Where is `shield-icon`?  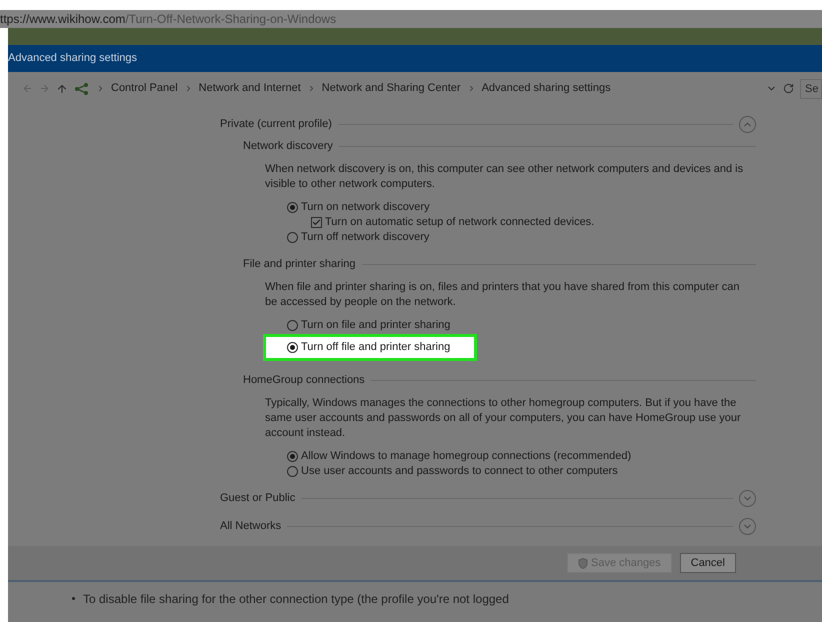
shield-icon is located at coordinates (583, 563).